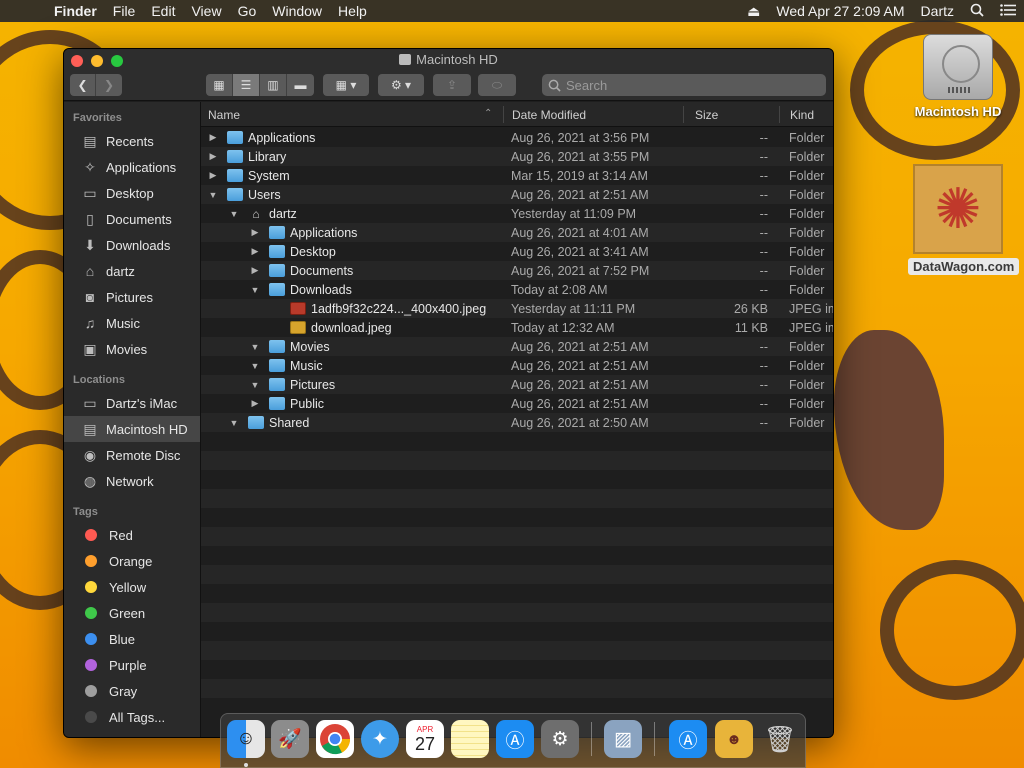 This screenshot has width=1024, height=768. I want to click on sidebar-item-music: ♫ Music, so click(132, 323).